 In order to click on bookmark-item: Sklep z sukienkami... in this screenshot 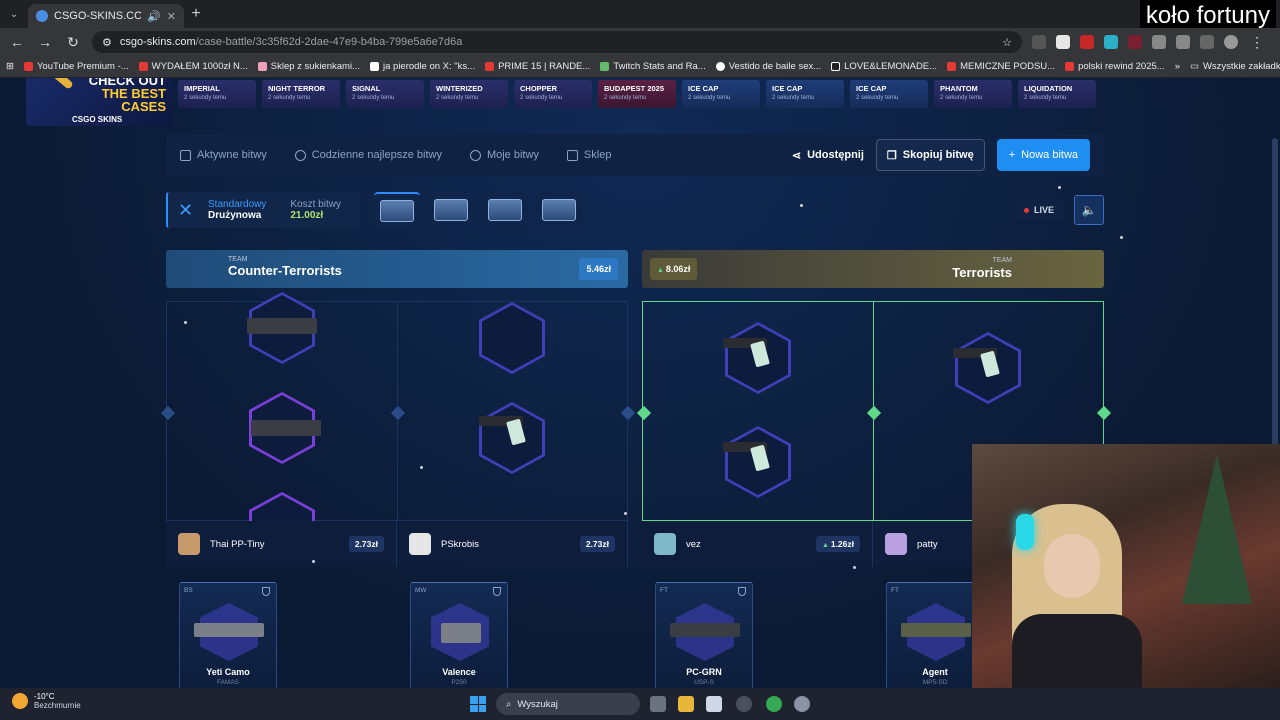, I will do `click(308, 66)`.